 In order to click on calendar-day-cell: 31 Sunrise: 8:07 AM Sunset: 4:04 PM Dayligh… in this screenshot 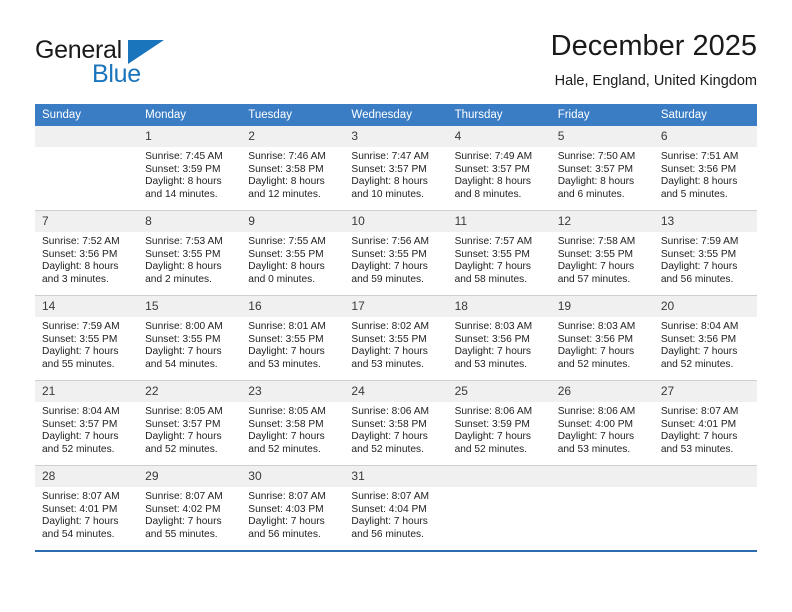, I will do `click(396, 508)`.